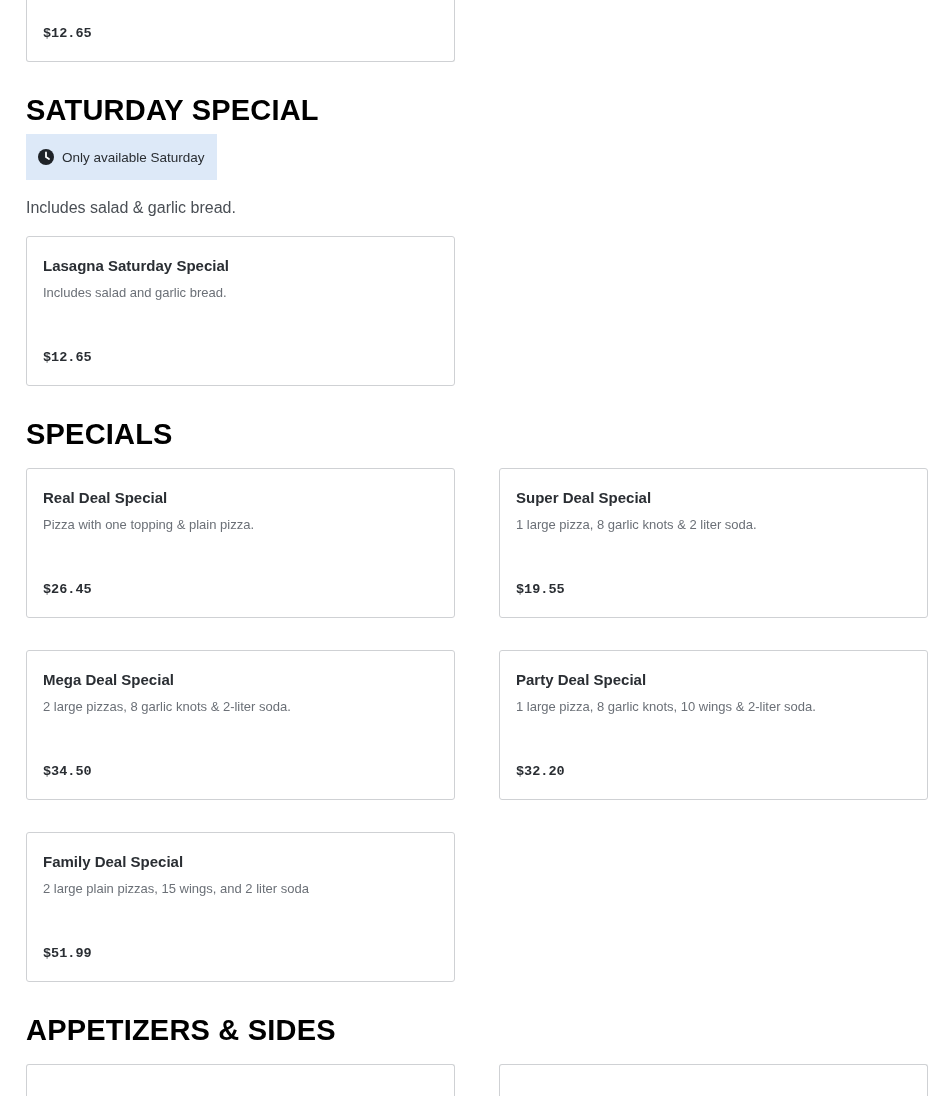 This screenshot has width=950, height=1096. Describe the element at coordinates (135, 293) in the screenshot. I see `item-description: Includes salad and garlic bread.` at that location.